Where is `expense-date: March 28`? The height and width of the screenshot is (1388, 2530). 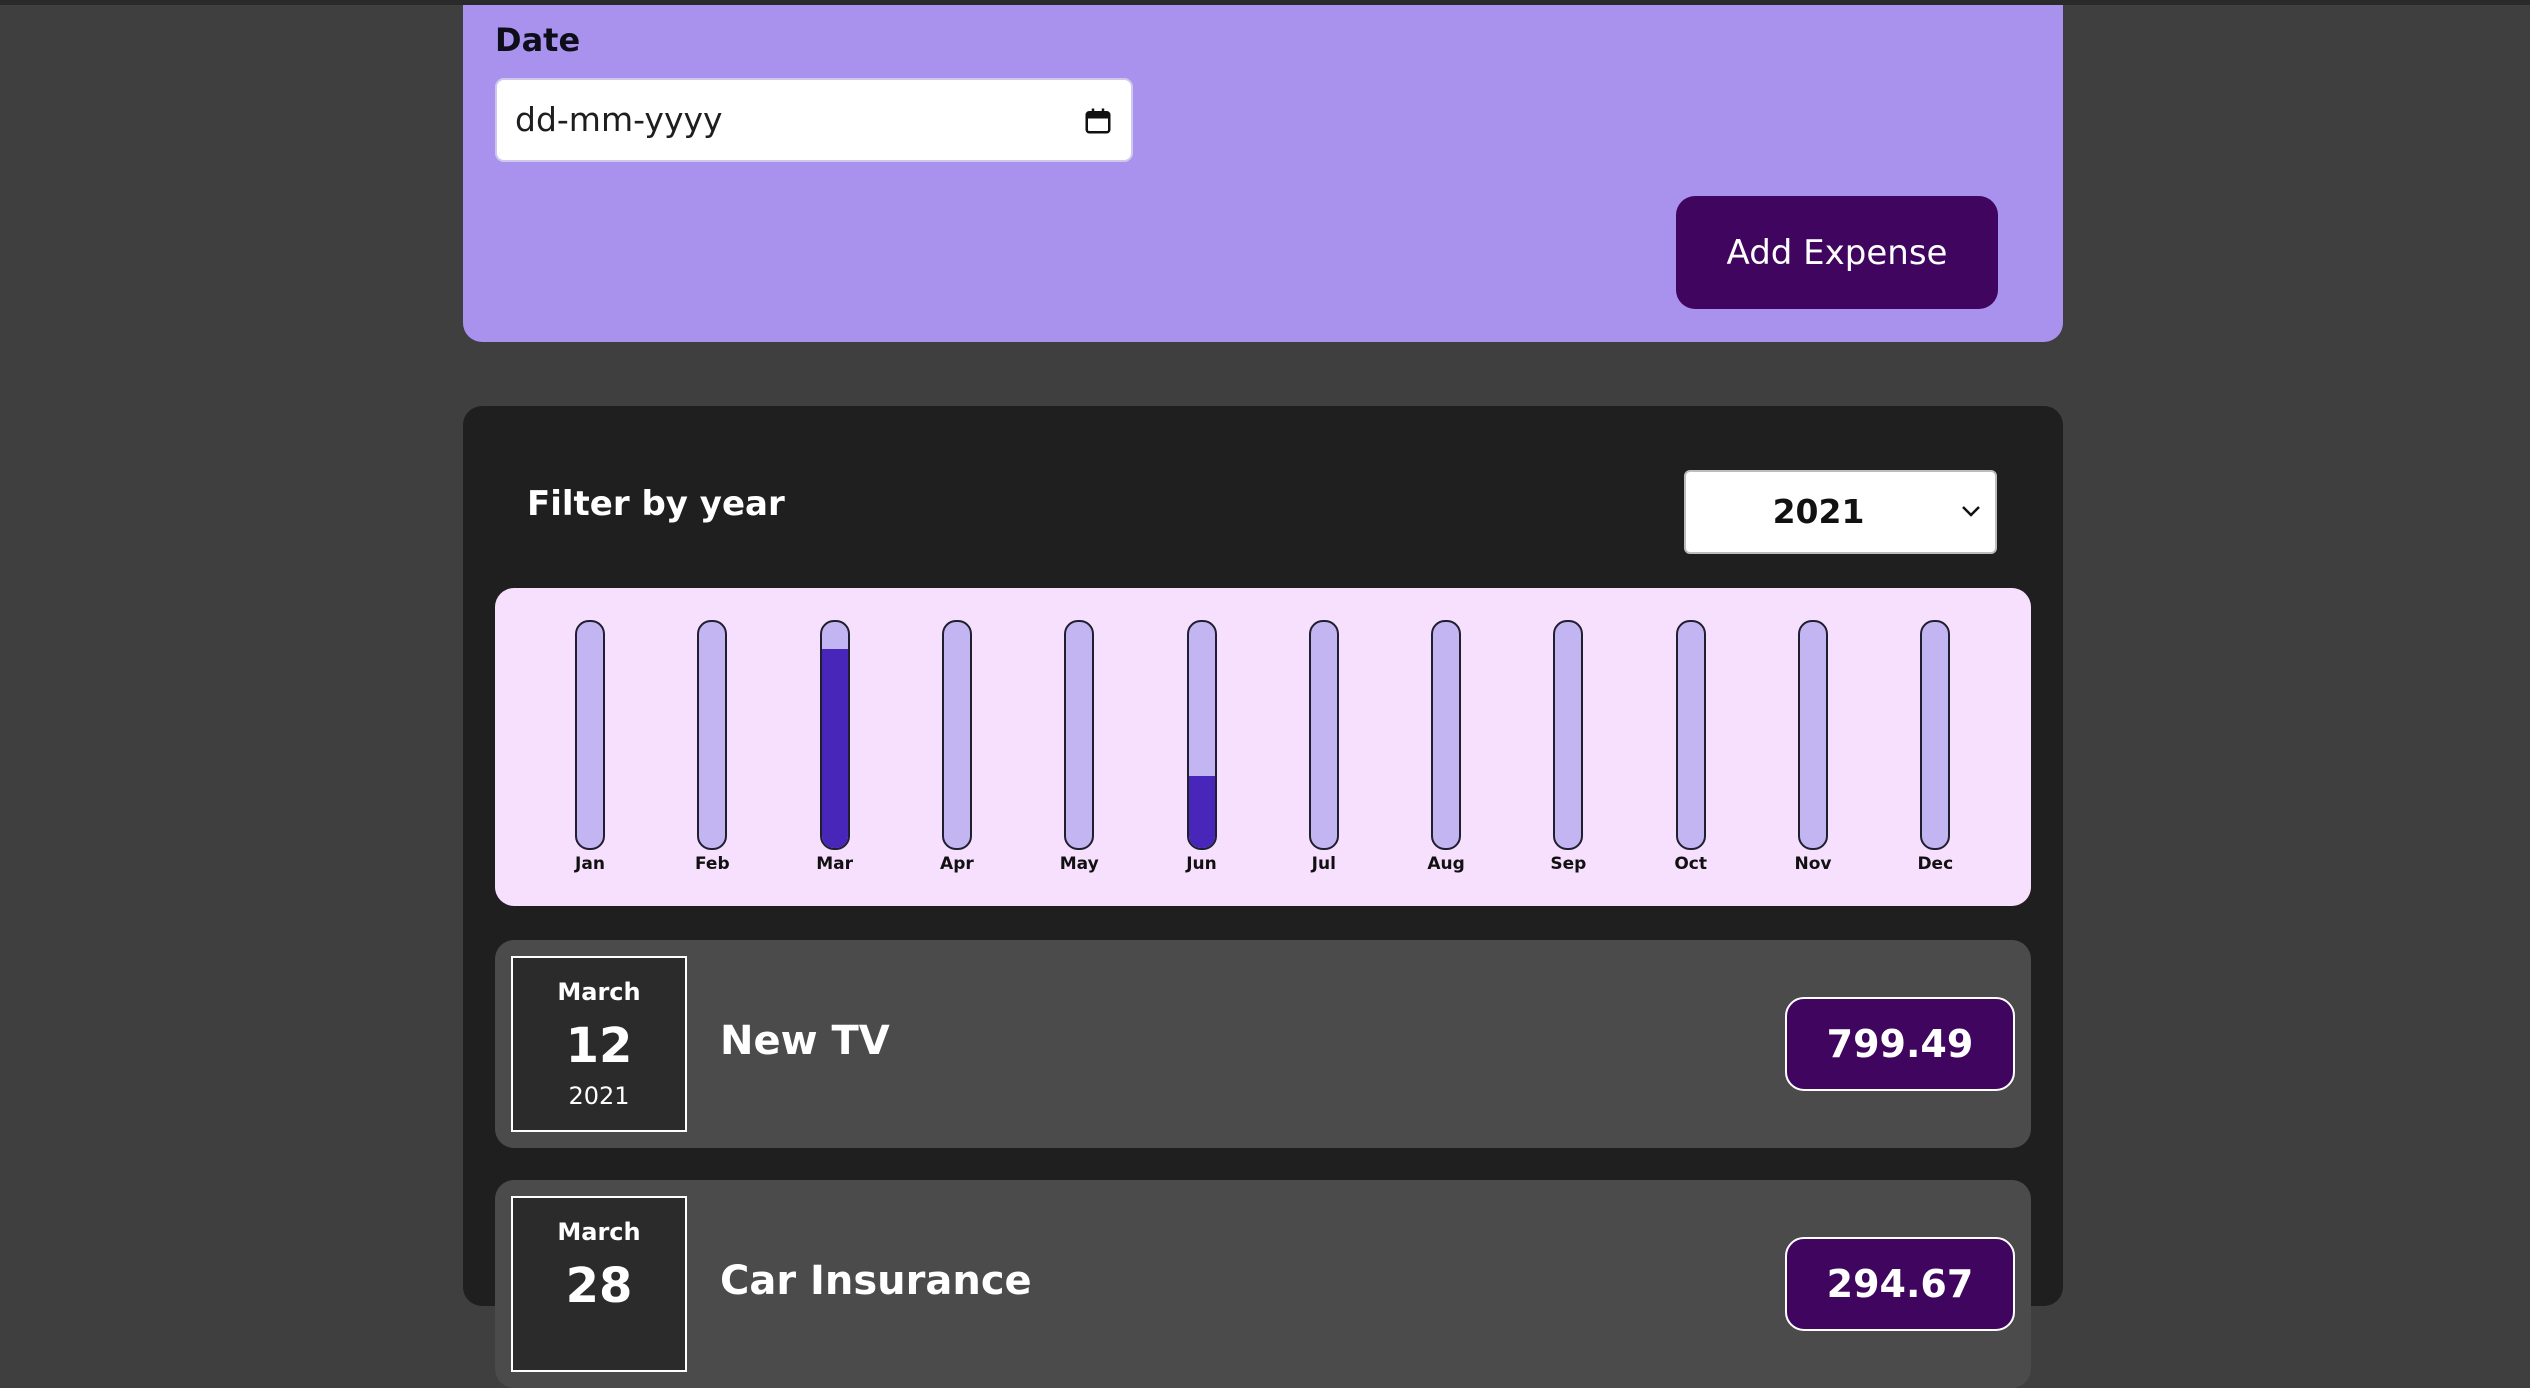
expense-date: March 28 is located at coordinates (599, 1284).